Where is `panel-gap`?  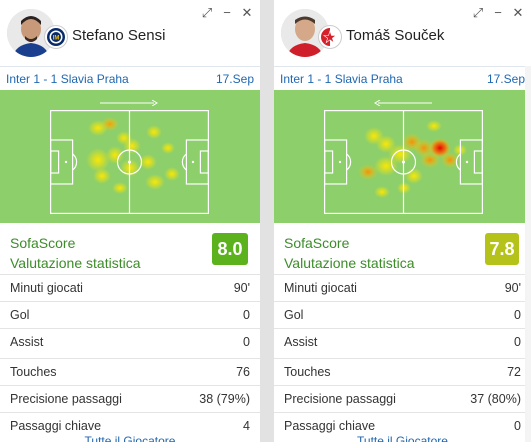
panel-gap is located at coordinates (267, 221).